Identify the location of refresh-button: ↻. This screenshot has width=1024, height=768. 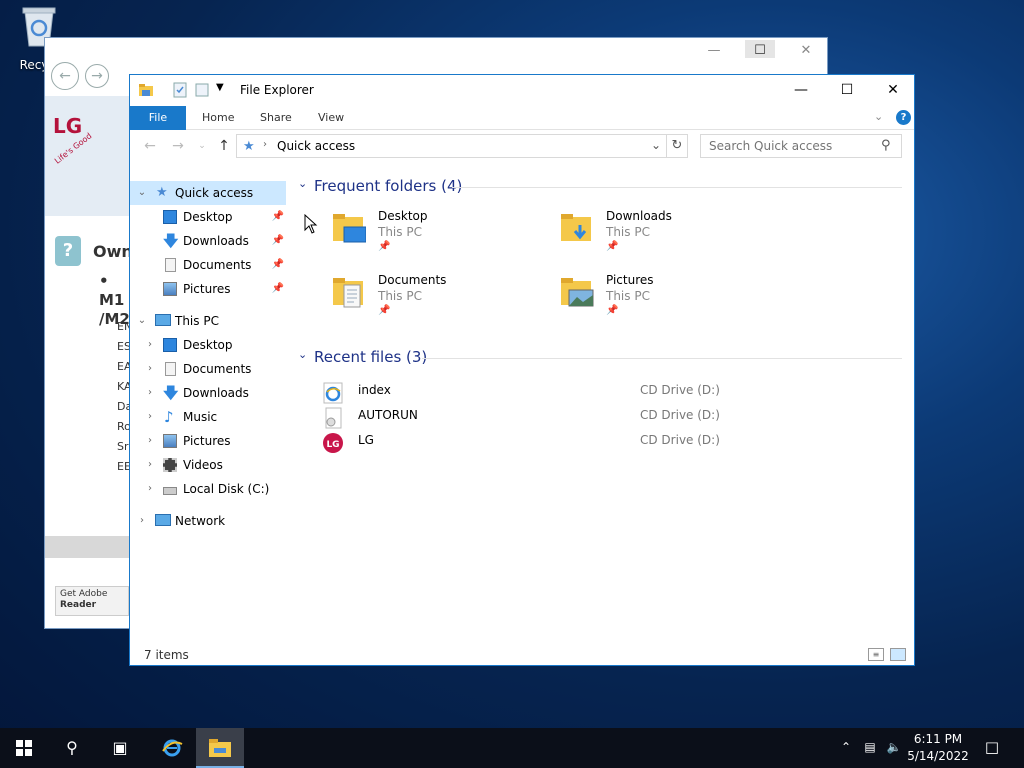
(677, 146).